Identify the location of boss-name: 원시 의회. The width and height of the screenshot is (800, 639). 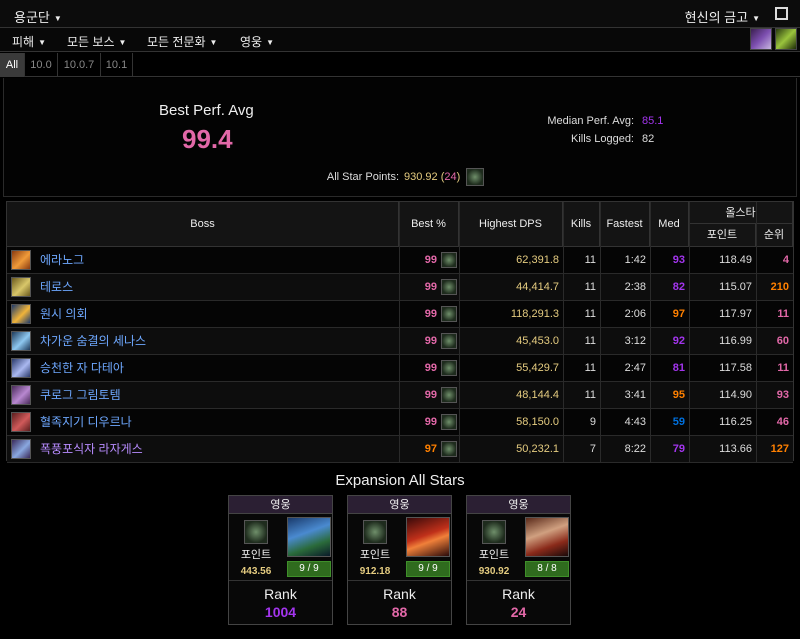
(64, 314).